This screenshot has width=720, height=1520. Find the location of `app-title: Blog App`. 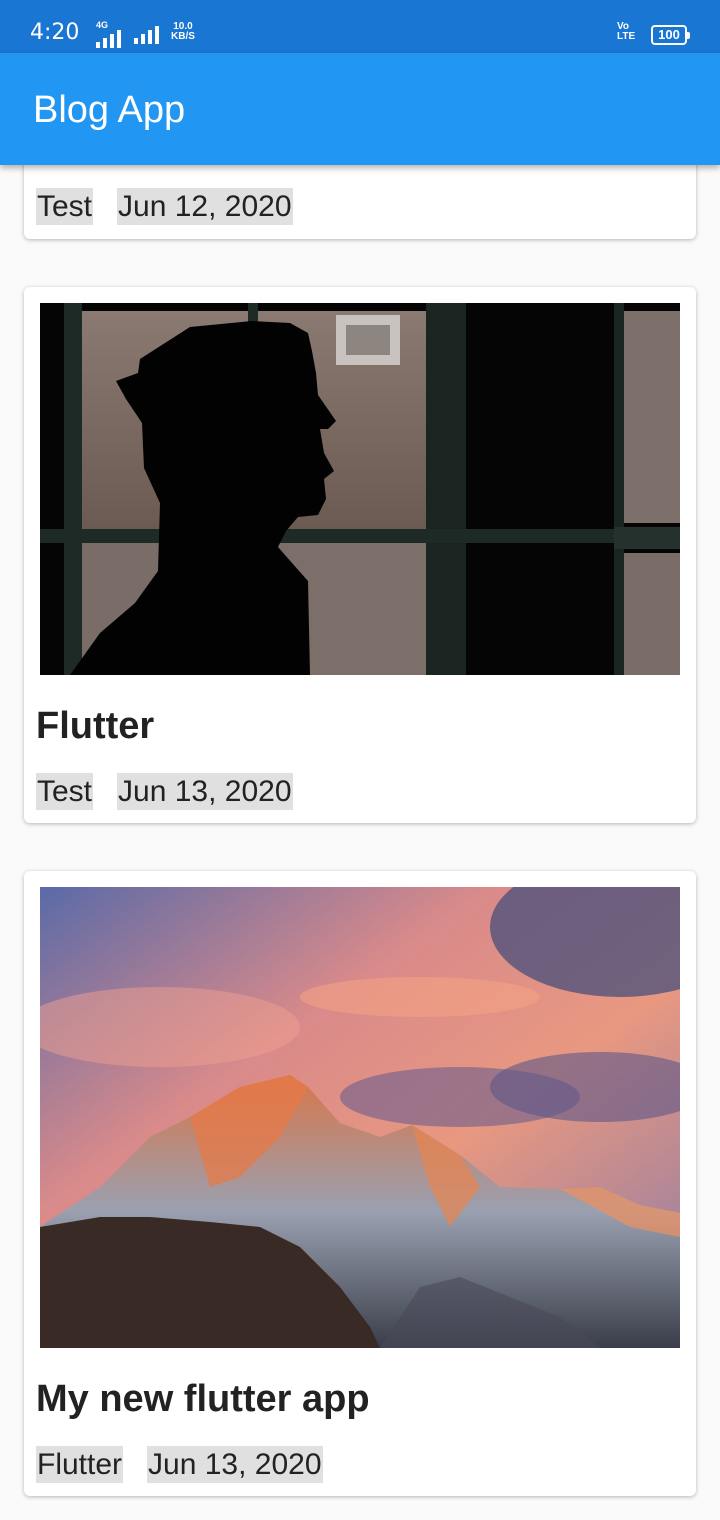

app-title: Blog App is located at coordinates (109, 110).